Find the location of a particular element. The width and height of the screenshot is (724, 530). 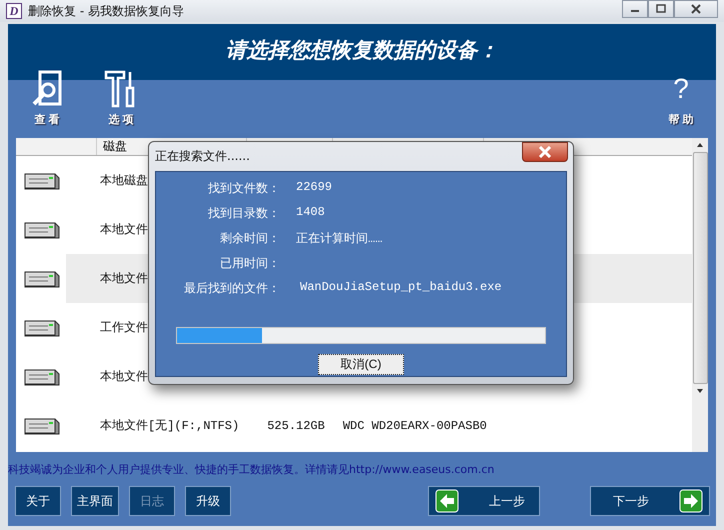

field-label: 最后找到的文件： is located at coordinates (231, 288).